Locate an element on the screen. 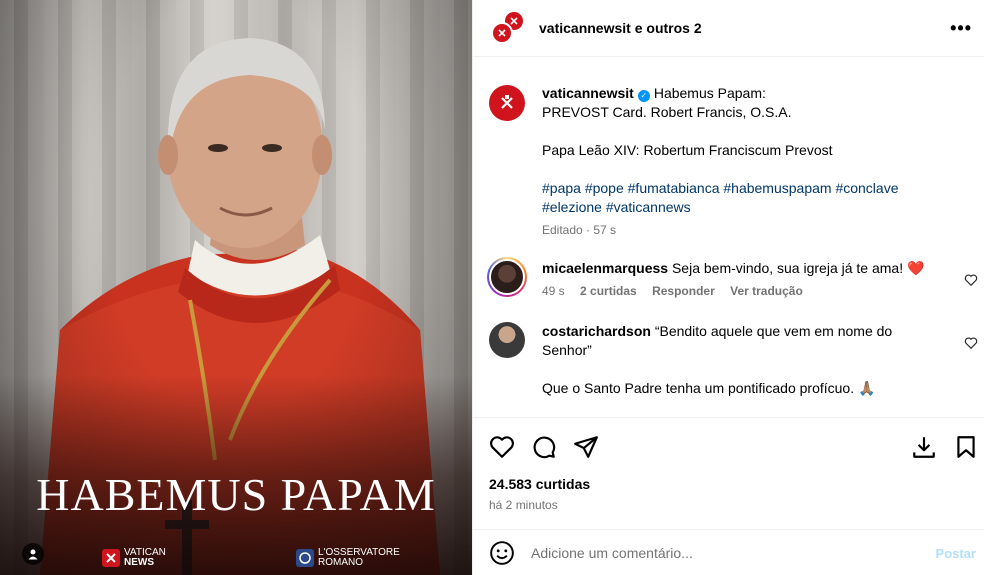 The height and width of the screenshot is (575, 984). verified-badge-icon: ✓ is located at coordinates (643, 96).